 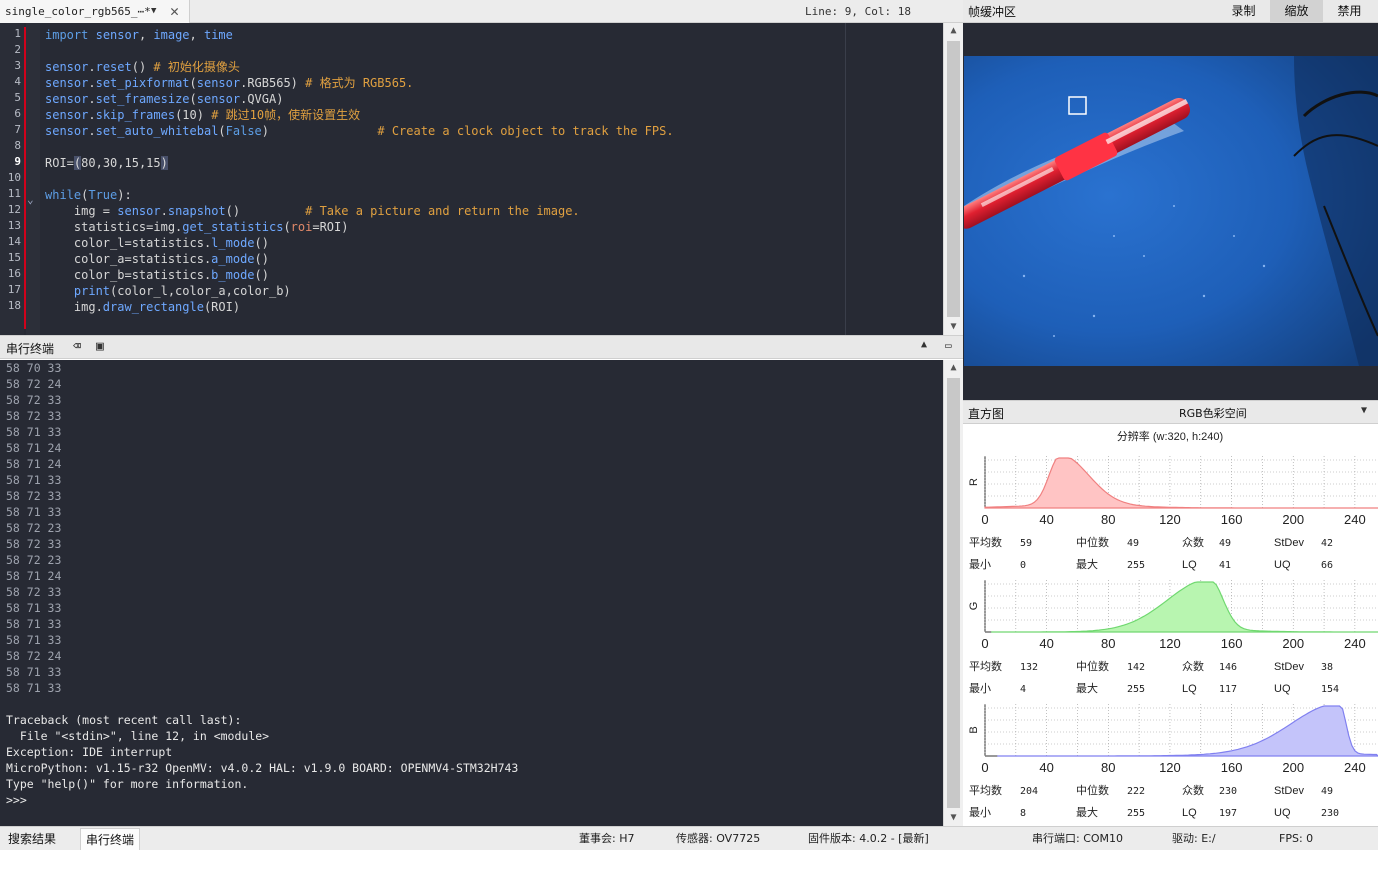 What do you see at coordinates (1136, 791) in the screenshot?
I see `stat-median: 222` at bounding box center [1136, 791].